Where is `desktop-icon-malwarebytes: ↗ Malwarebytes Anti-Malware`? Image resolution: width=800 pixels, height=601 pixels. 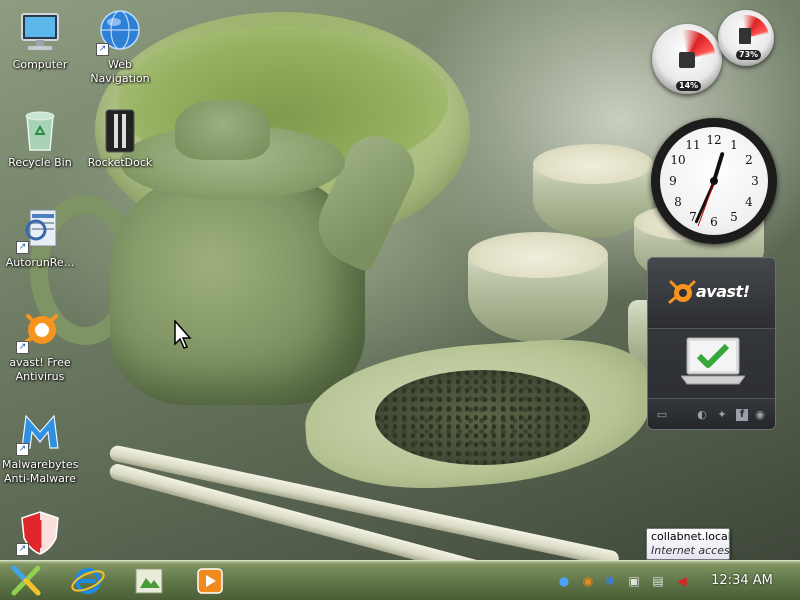
desktop-icon-malwarebytes: ↗ Malwarebytes Anti-Malware is located at coordinates (40, 447).